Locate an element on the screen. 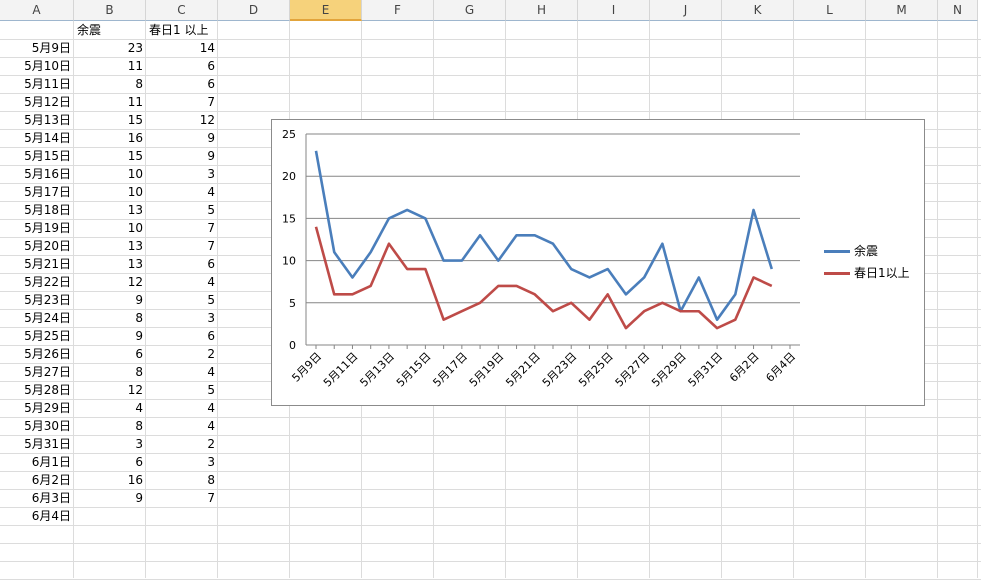  cell-date: 6月4日 is located at coordinates (35, 516).